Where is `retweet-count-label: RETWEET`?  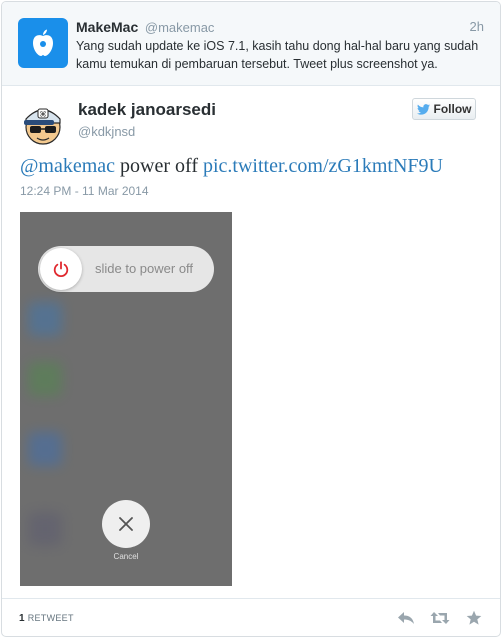 retweet-count-label: RETWEET is located at coordinates (50, 618).